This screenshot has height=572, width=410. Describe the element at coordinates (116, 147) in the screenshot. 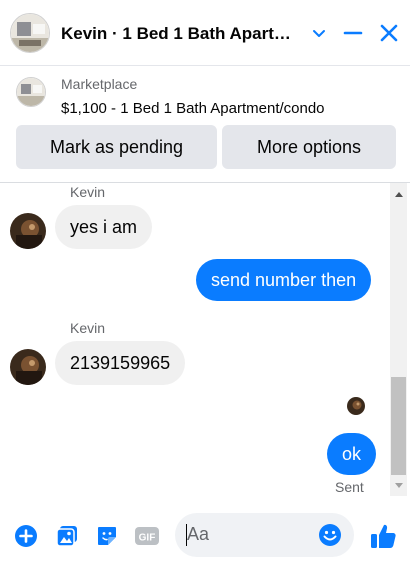

I see `mark-as-pending-button: Mark as pending` at that location.